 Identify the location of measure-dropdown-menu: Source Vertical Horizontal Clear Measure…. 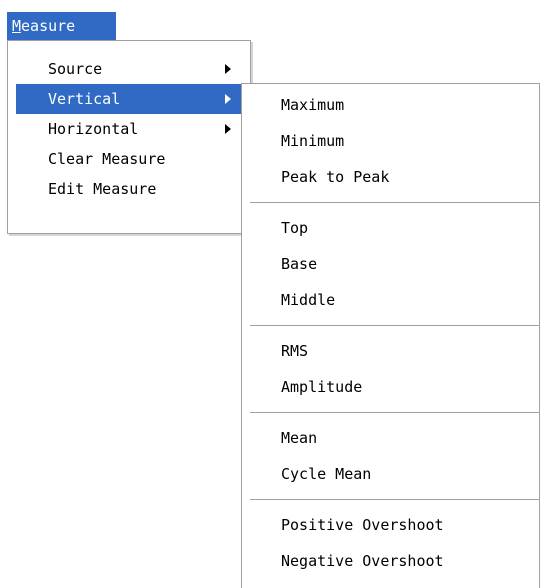
(129, 137).